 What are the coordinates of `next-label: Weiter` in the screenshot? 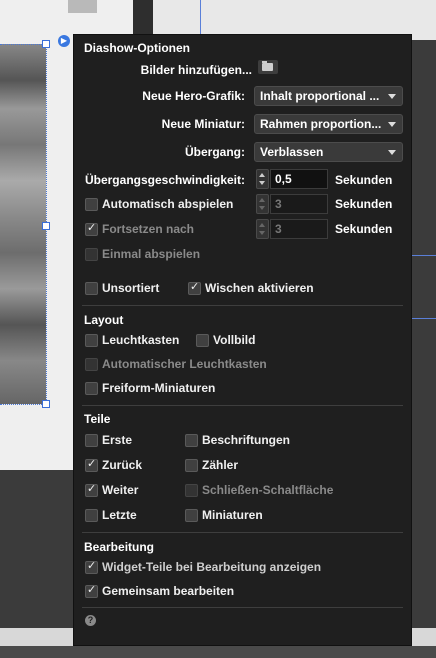 It's located at (120, 490).